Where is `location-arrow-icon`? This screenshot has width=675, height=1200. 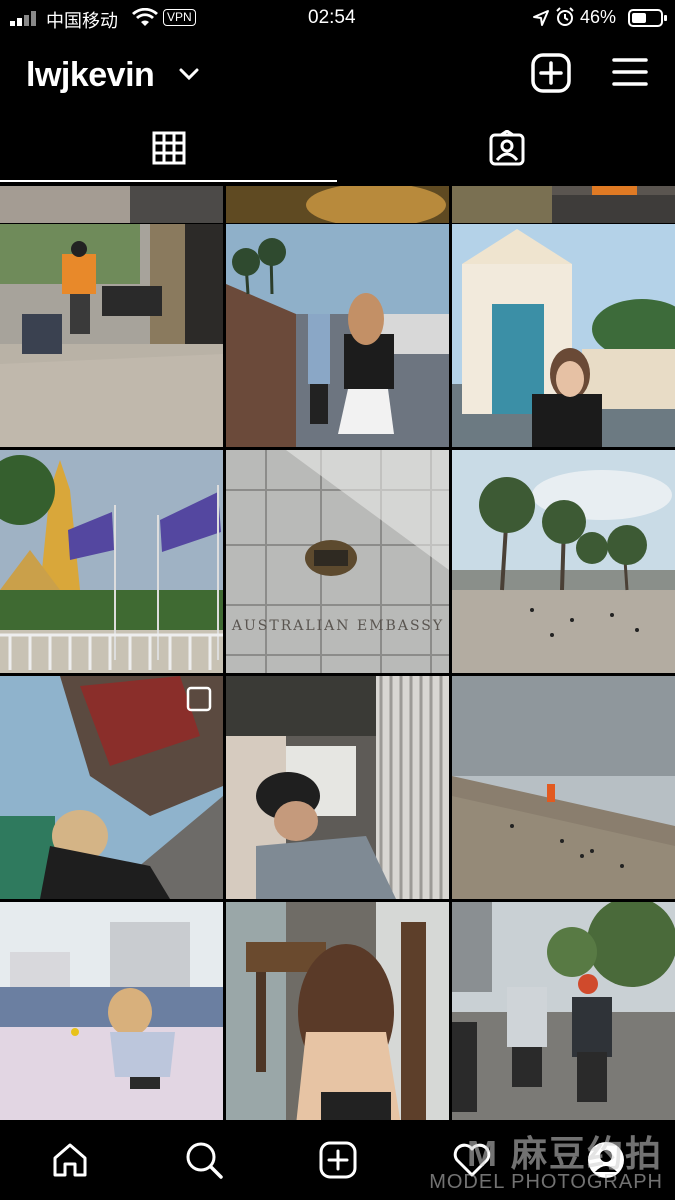 location-arrow-icon is located at coordinates (541, 18).